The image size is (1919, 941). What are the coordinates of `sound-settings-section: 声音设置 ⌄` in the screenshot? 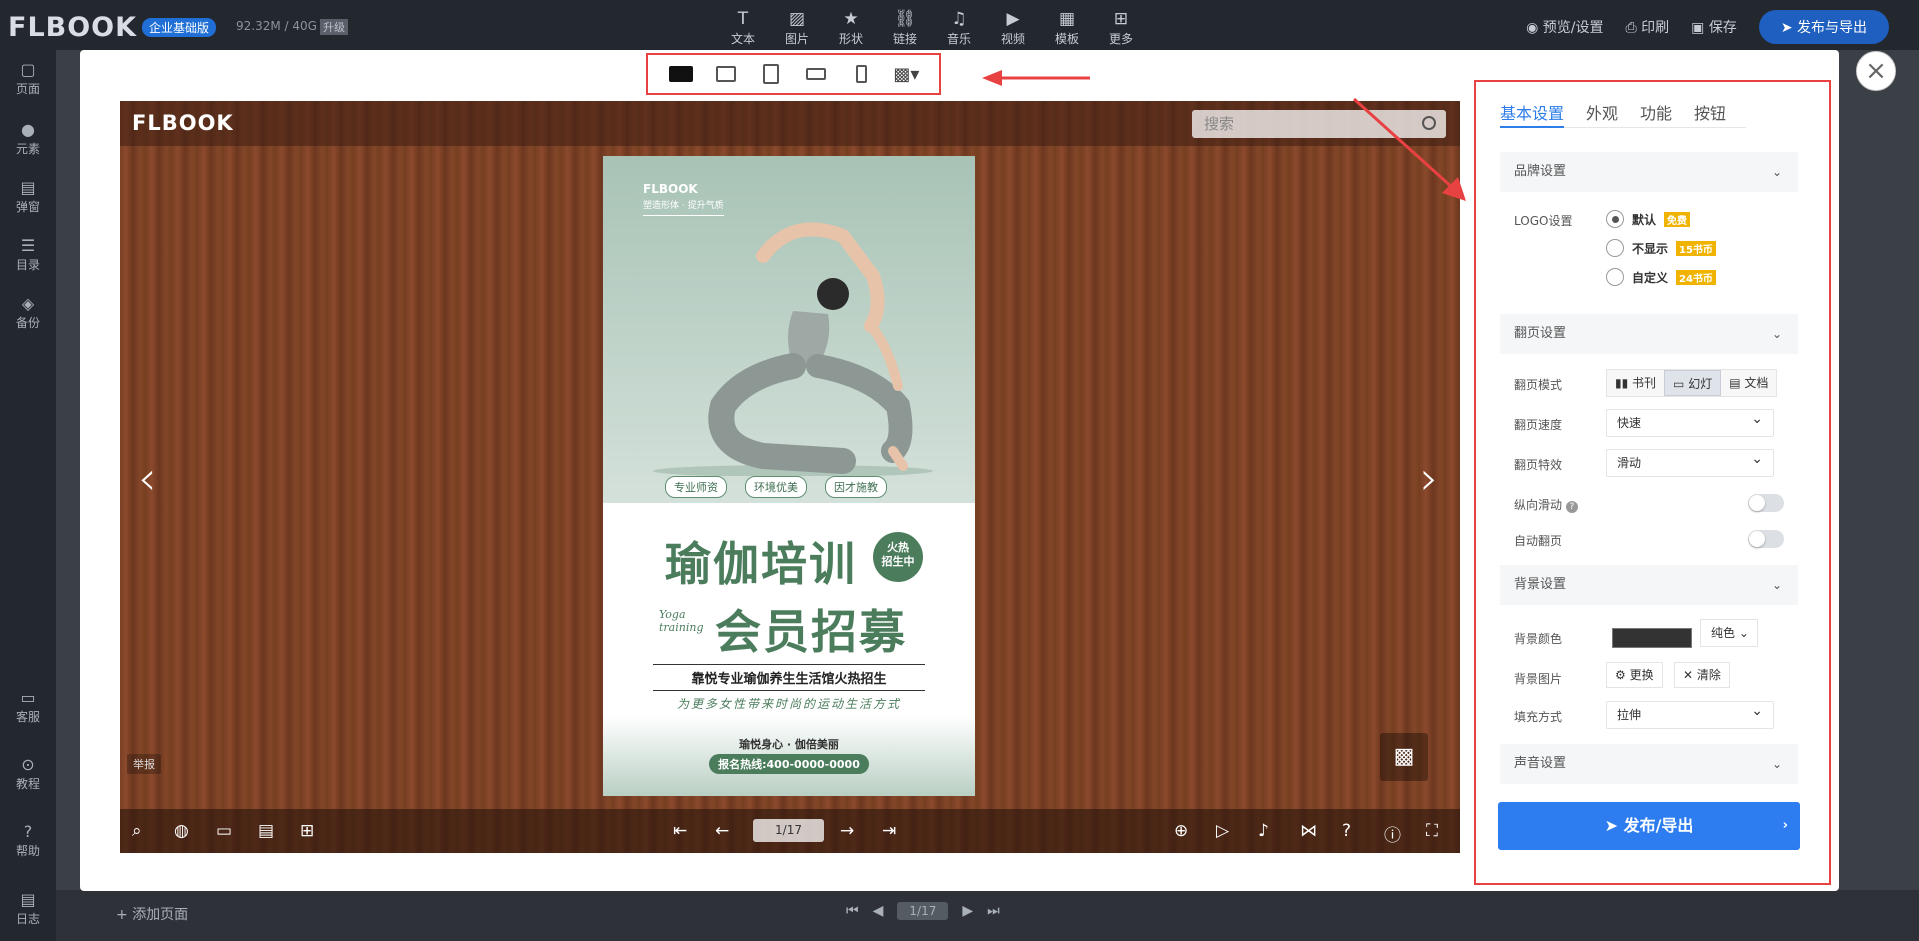 It's located at (1649, 764).